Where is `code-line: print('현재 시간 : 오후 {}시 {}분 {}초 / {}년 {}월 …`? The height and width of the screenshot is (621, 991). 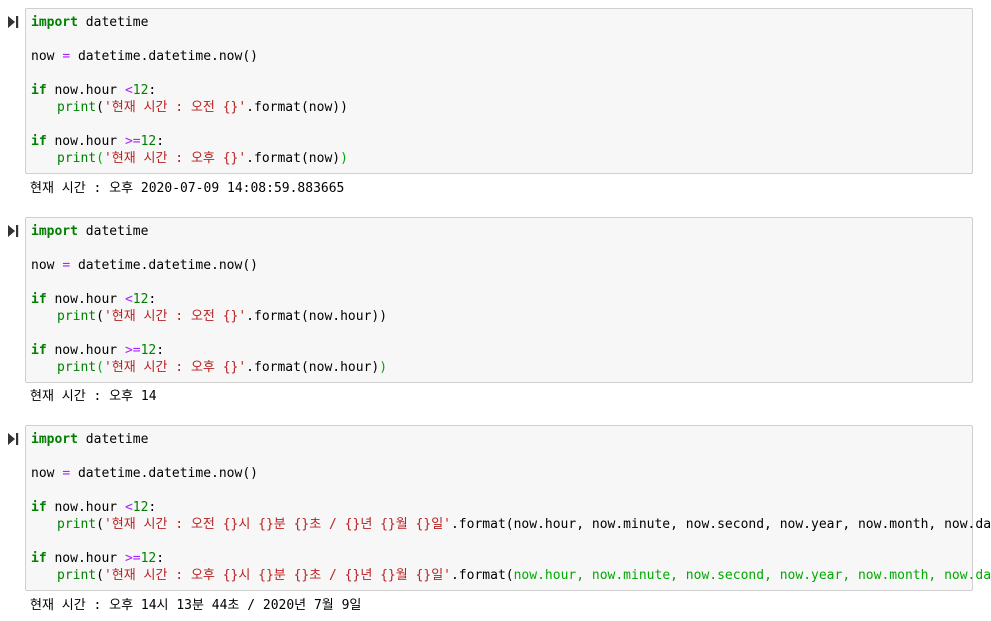 code-line: print('현재 시간 : 오후 {}시 {}분 {}초 / {}년 {}월 … is located at coordinates (524, 575).